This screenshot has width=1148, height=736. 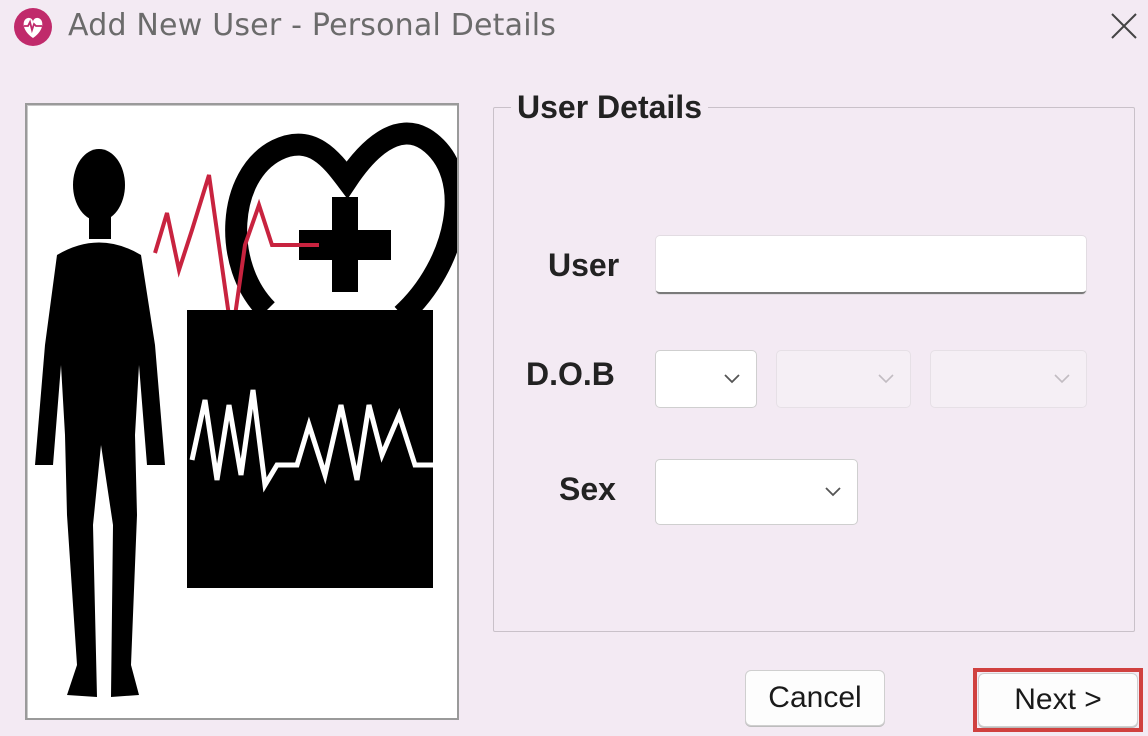 I want to click on cancel-button: Cancel, so click(x=815, y=698).